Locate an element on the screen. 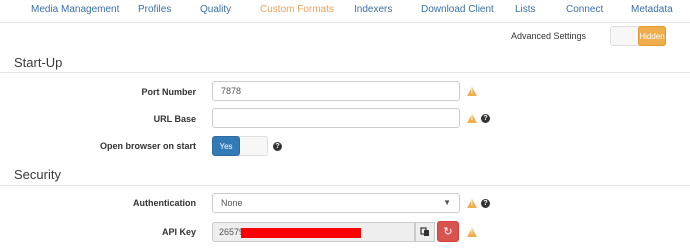 This screenshot has height=248, width=690. refresh-icon: ↻ is located at coordinates (448, 232).